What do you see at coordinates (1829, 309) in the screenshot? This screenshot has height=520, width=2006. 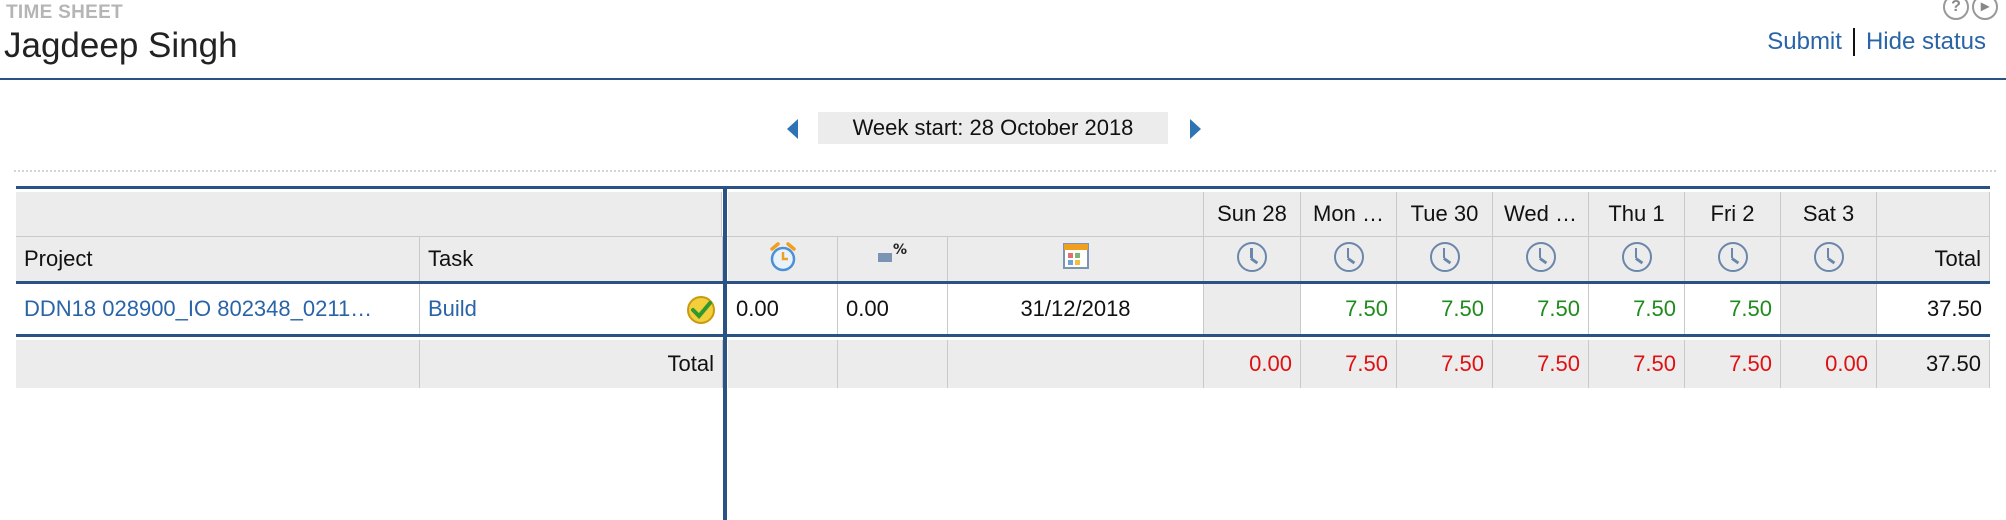 I see `row-hours-sat` at bounding box center [1829, 309].